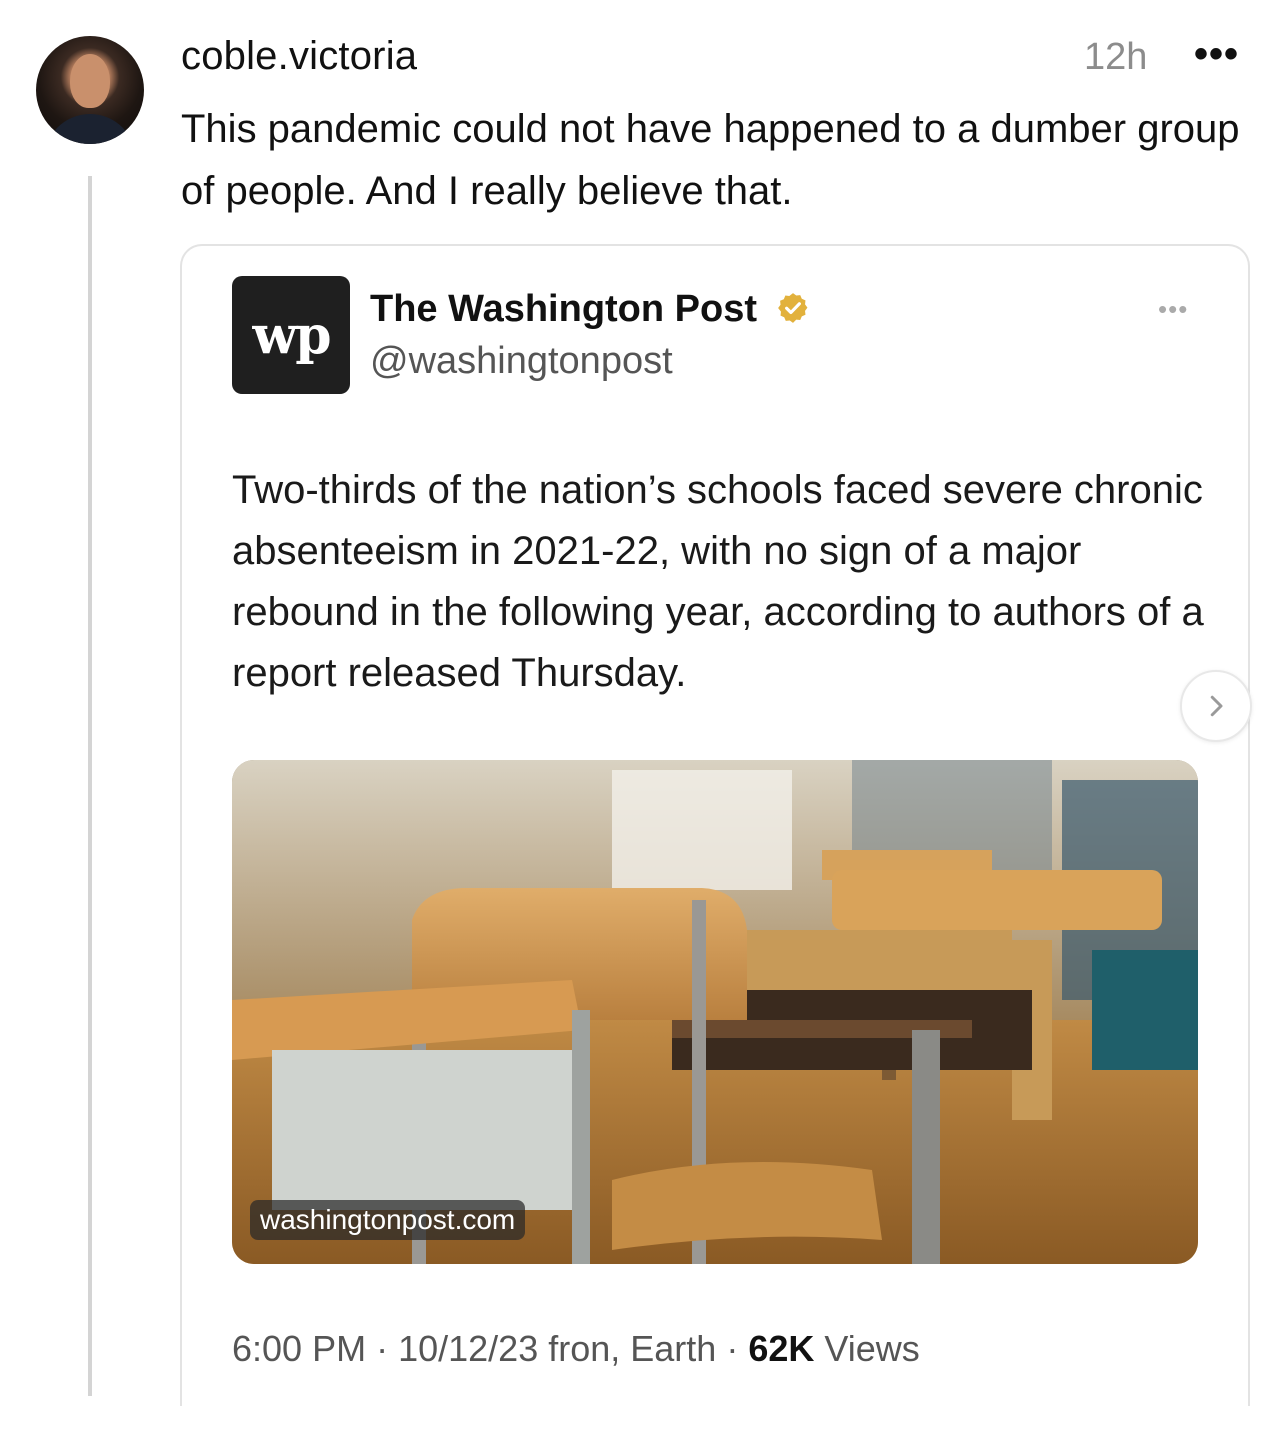  I want to click on source-name: The Washington Post, so click(590, 309).